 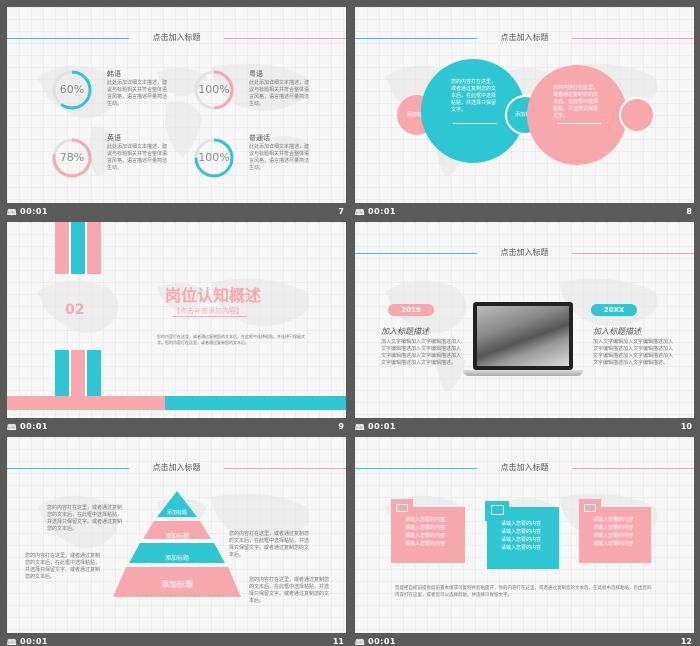 I want to click on language-label: 普通话, so click(x=259, y=138).